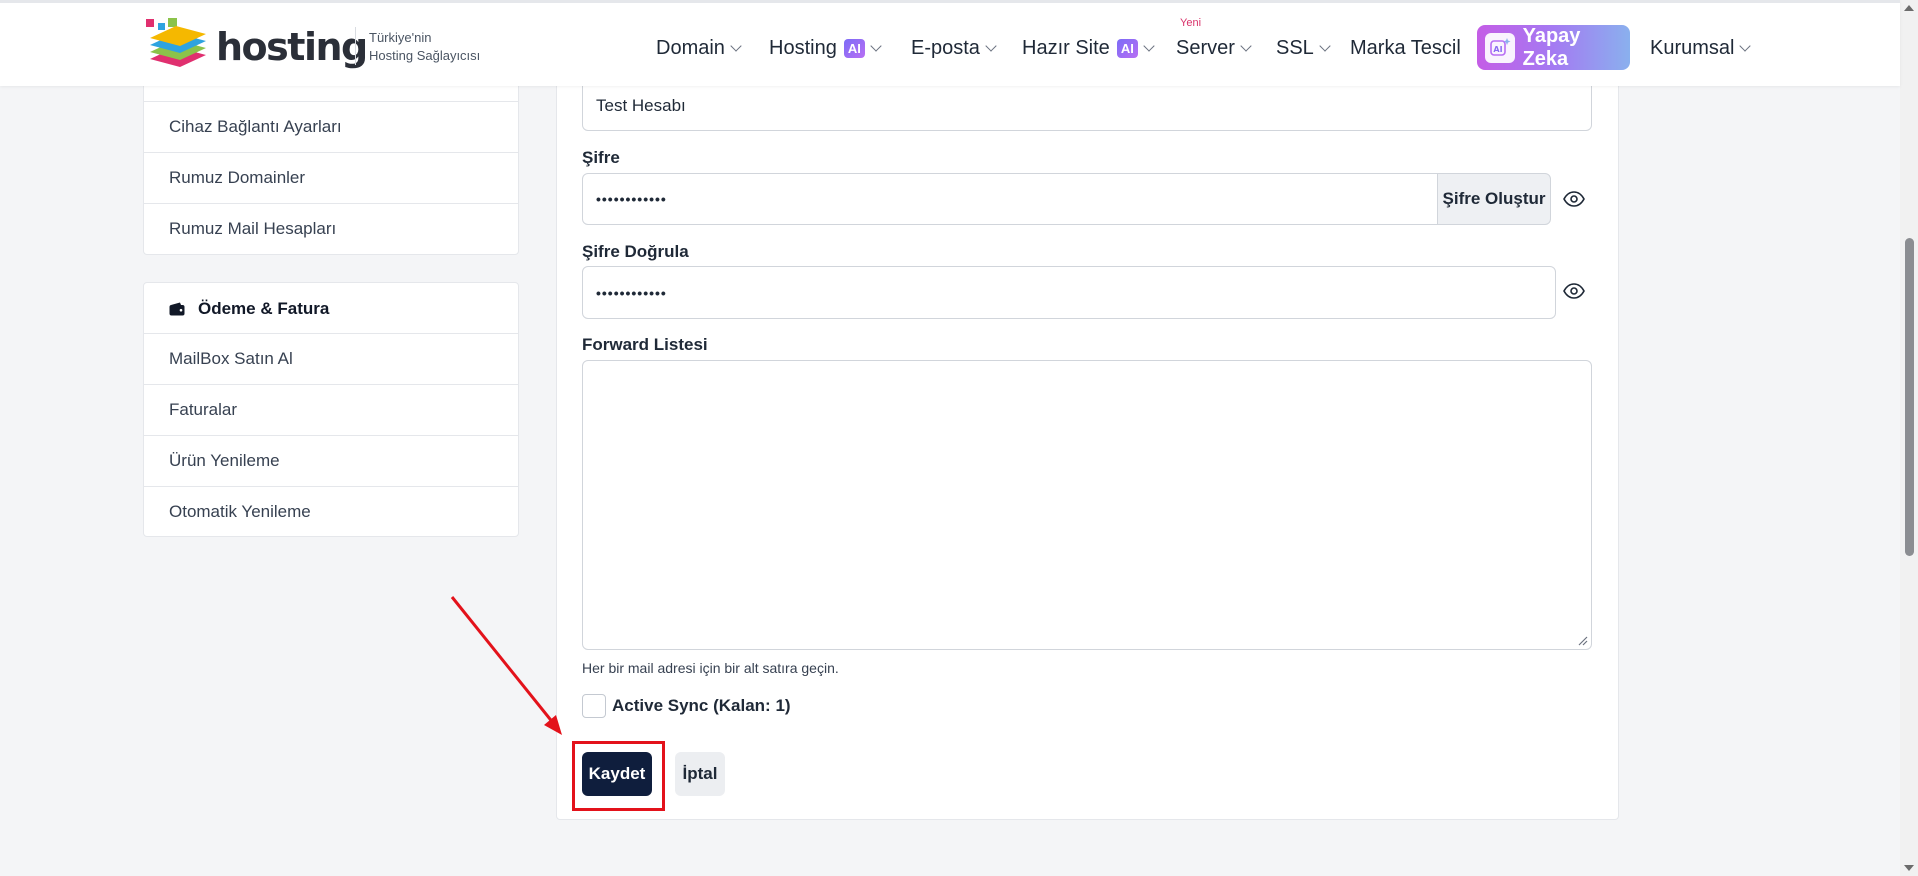  I want to click on ai-icon-text: AI, so click(1497, 49).